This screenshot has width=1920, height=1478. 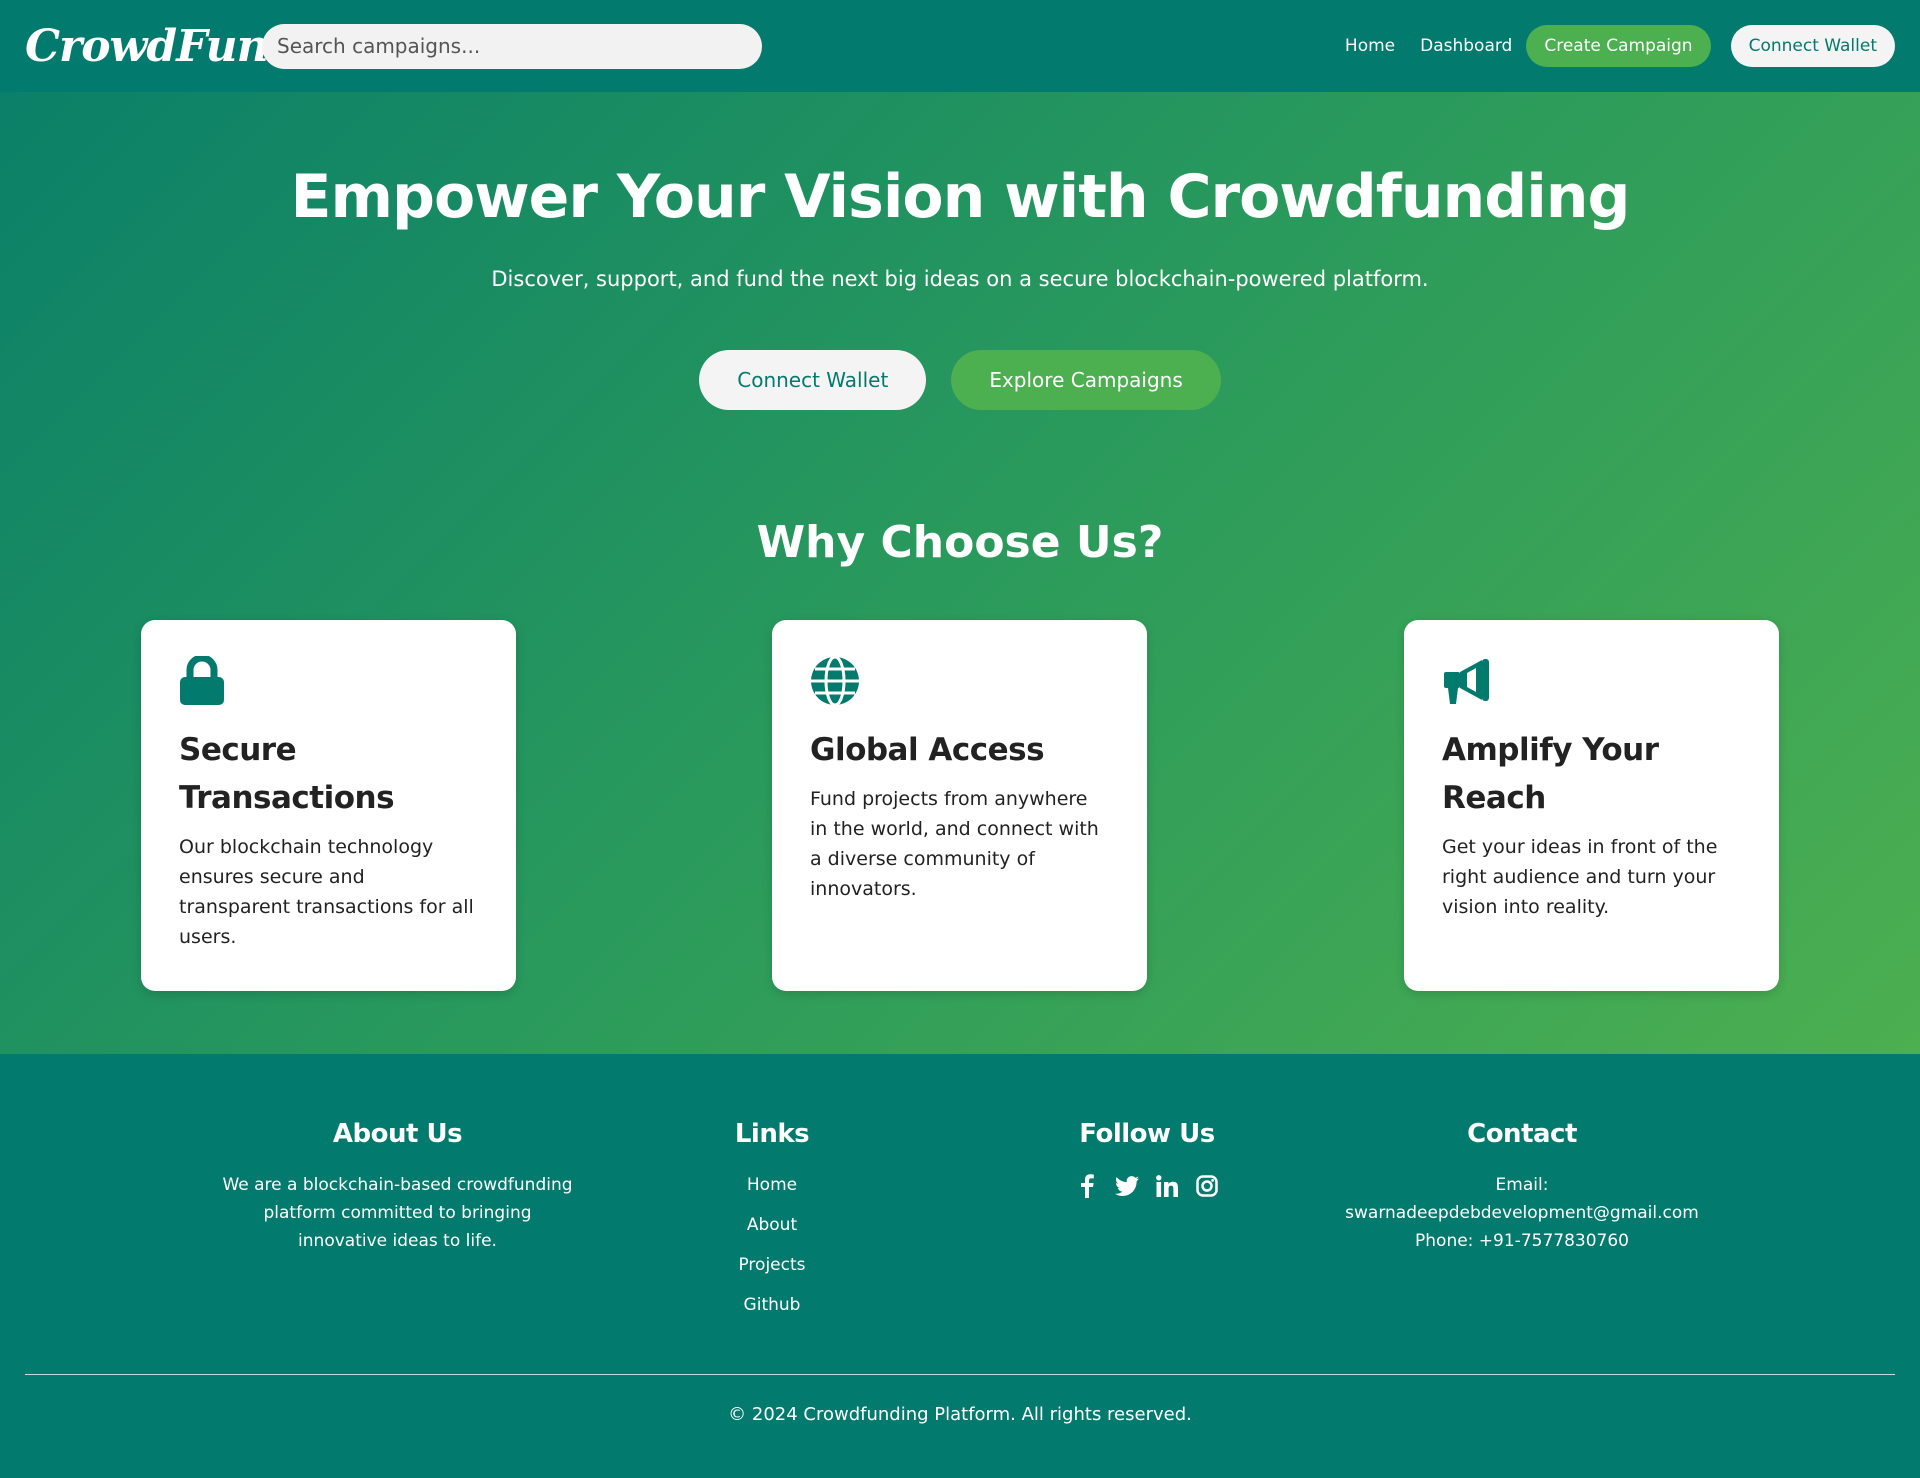 I want to click on nav-connect-wallet-button: Connect Wallet, so click(x=1812, y=46).